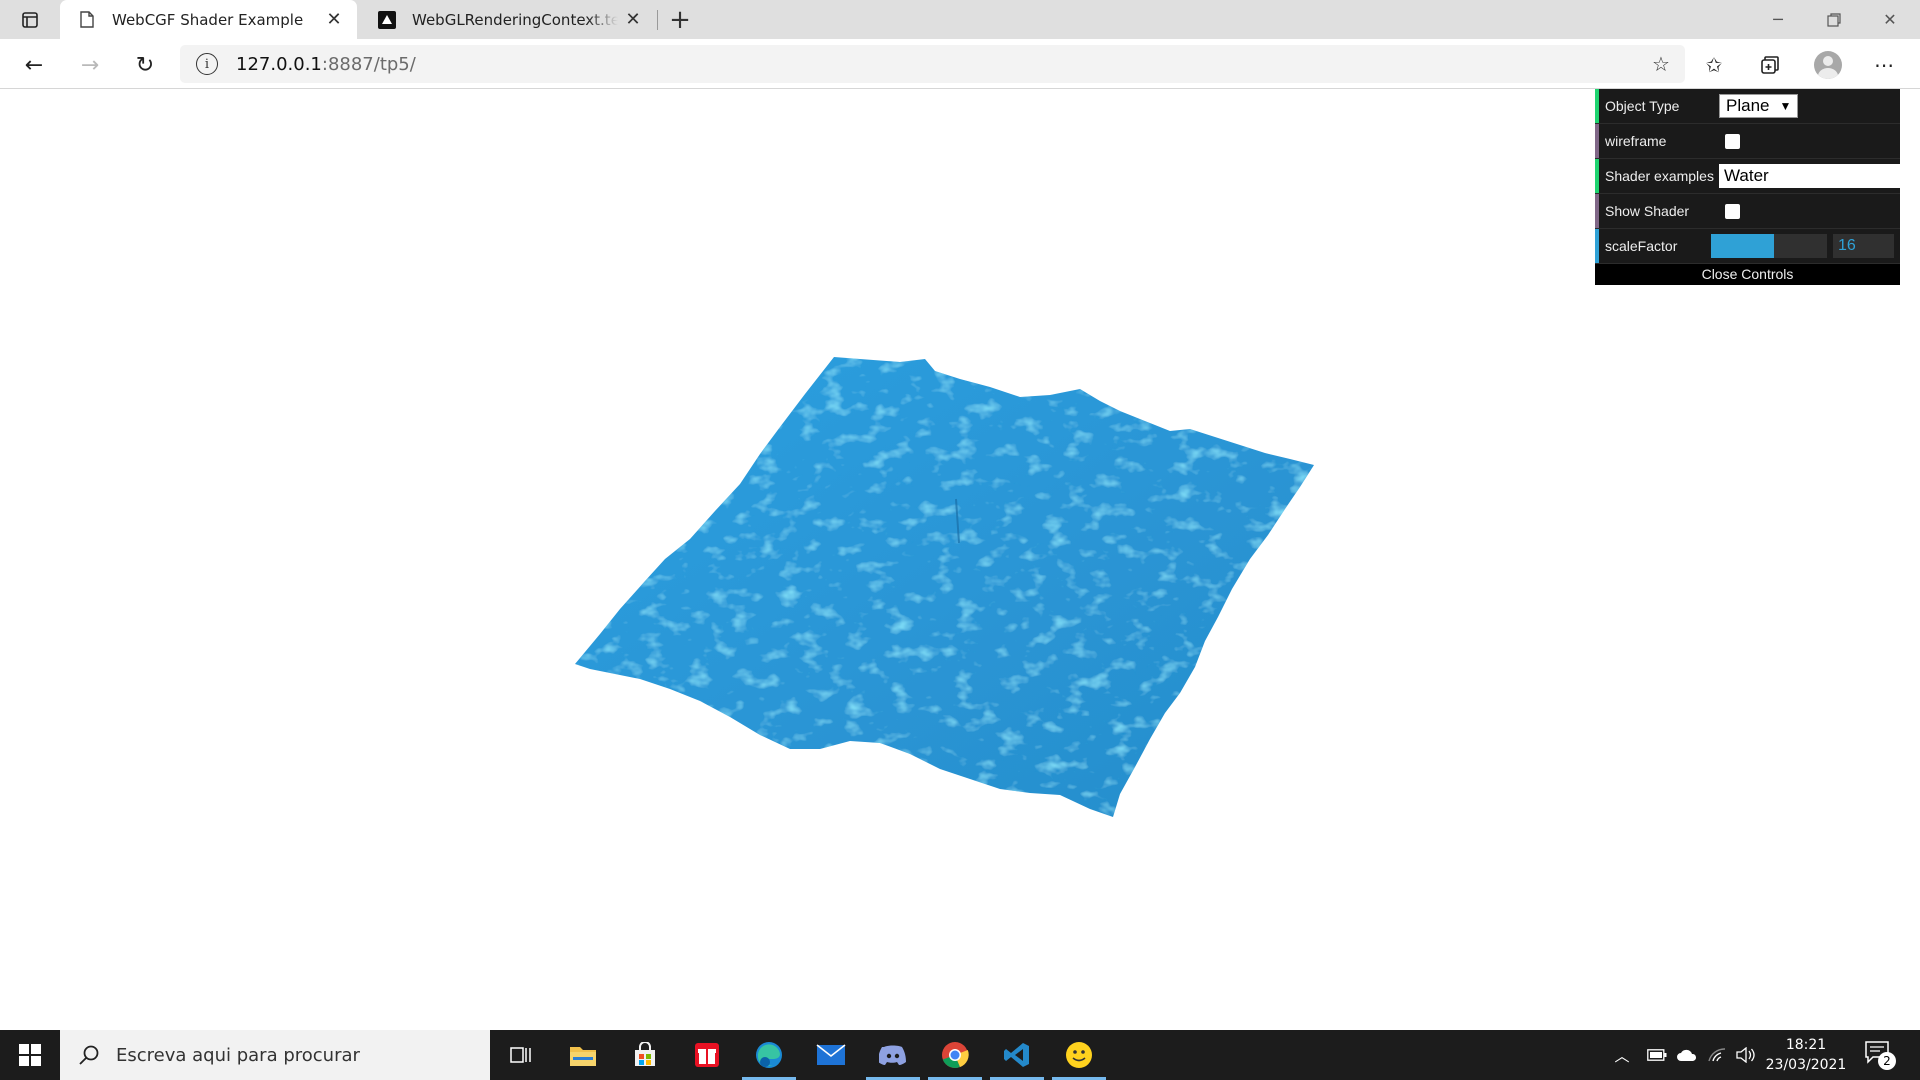 This screenshot has width=1920, height=1080. What do you see at coordinates (34, 65) in the screenshot?
I see `back-icon: ←` at bounding box center [34, 65].